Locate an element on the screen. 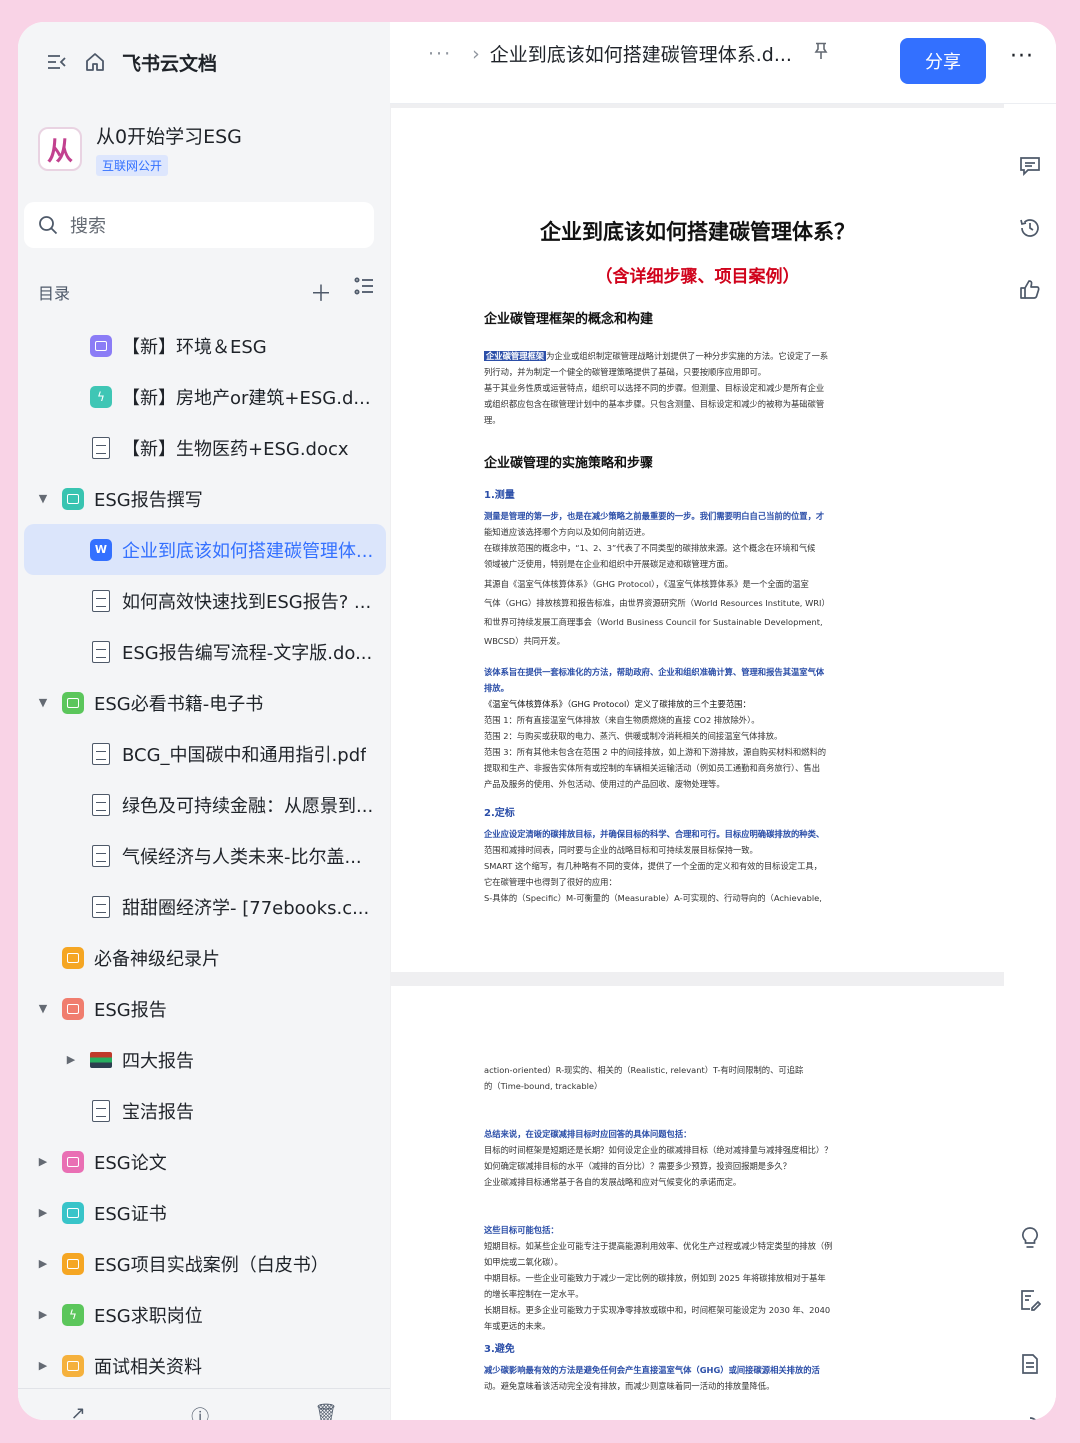 The width and height of the screenshot is (1080, 1443). orange-folder-icon is located at coordinates (73, 1263).